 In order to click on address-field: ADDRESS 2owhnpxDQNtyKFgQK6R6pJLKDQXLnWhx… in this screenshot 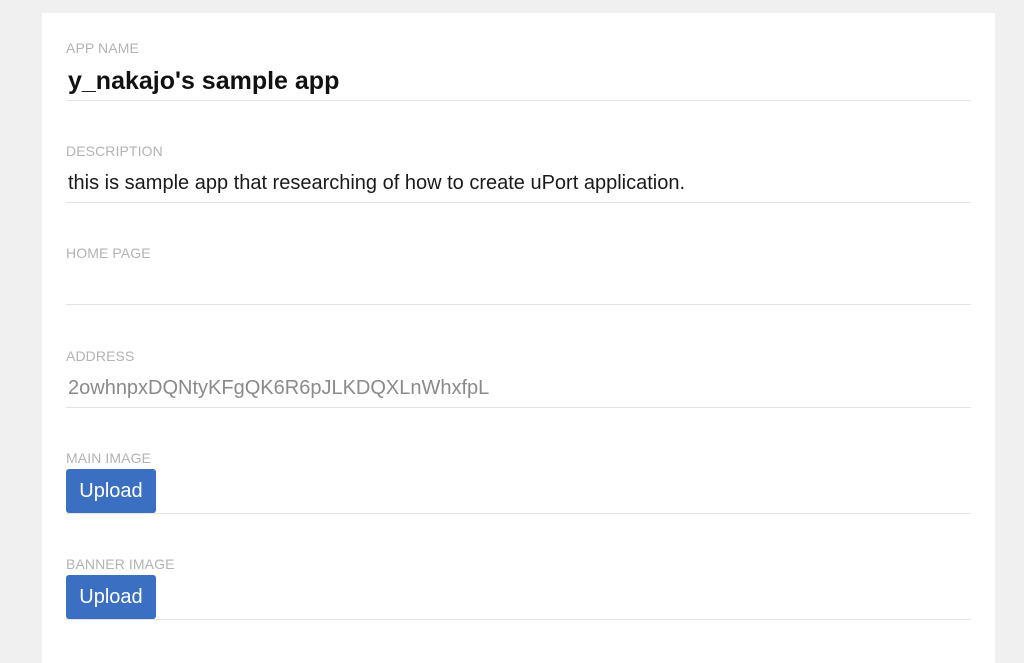, I will do `click(518, 377)`.